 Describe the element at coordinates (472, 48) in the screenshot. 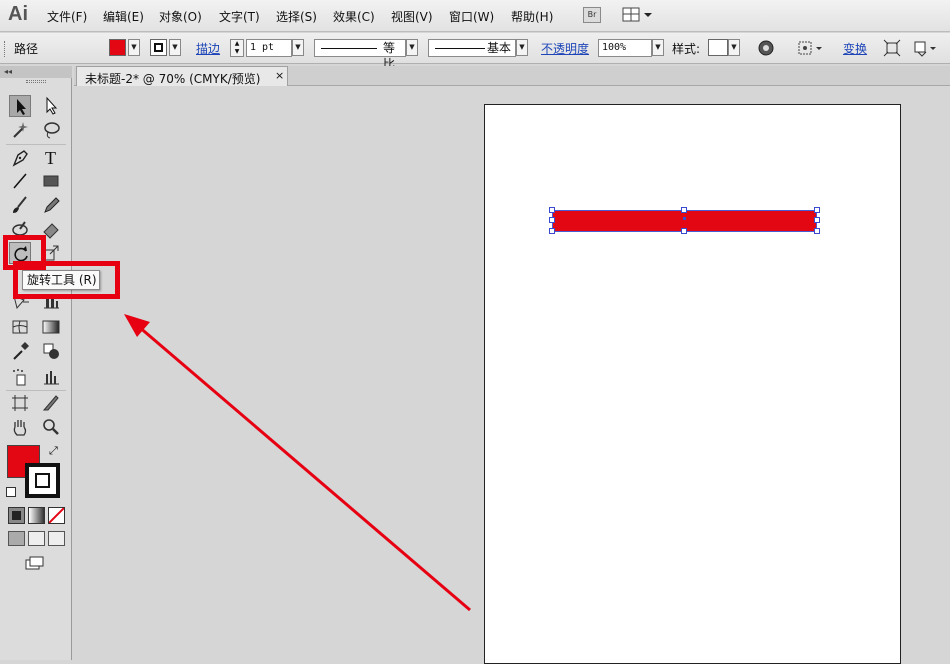

I see `brush-definition: 基本` at that location.